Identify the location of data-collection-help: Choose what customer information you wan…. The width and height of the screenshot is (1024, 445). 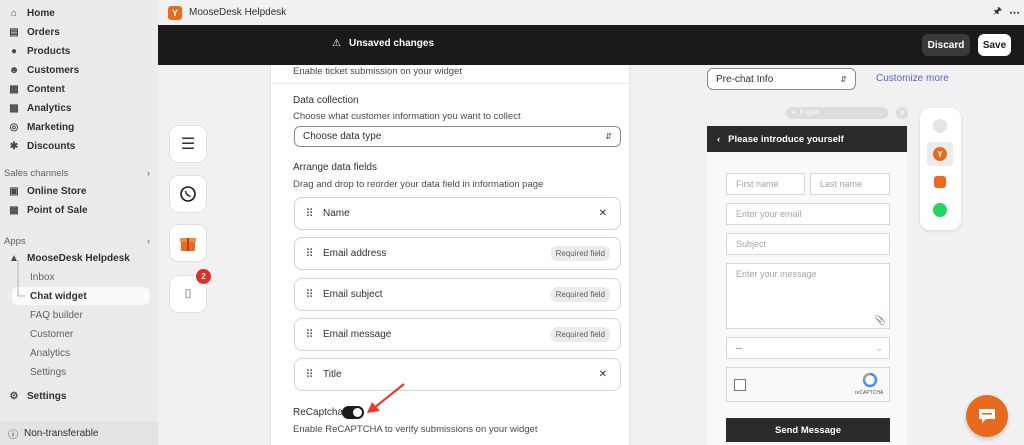
(407, 116).